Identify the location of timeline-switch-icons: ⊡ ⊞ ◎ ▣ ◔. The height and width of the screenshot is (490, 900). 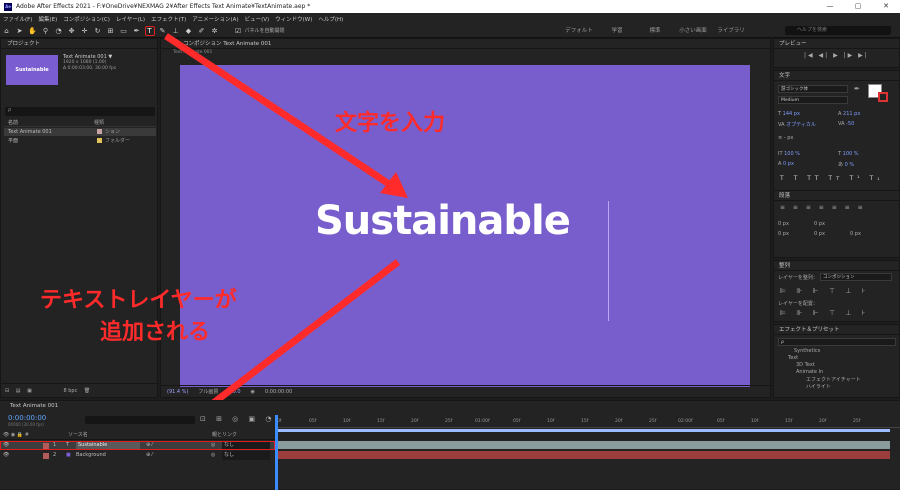
(237, 419).